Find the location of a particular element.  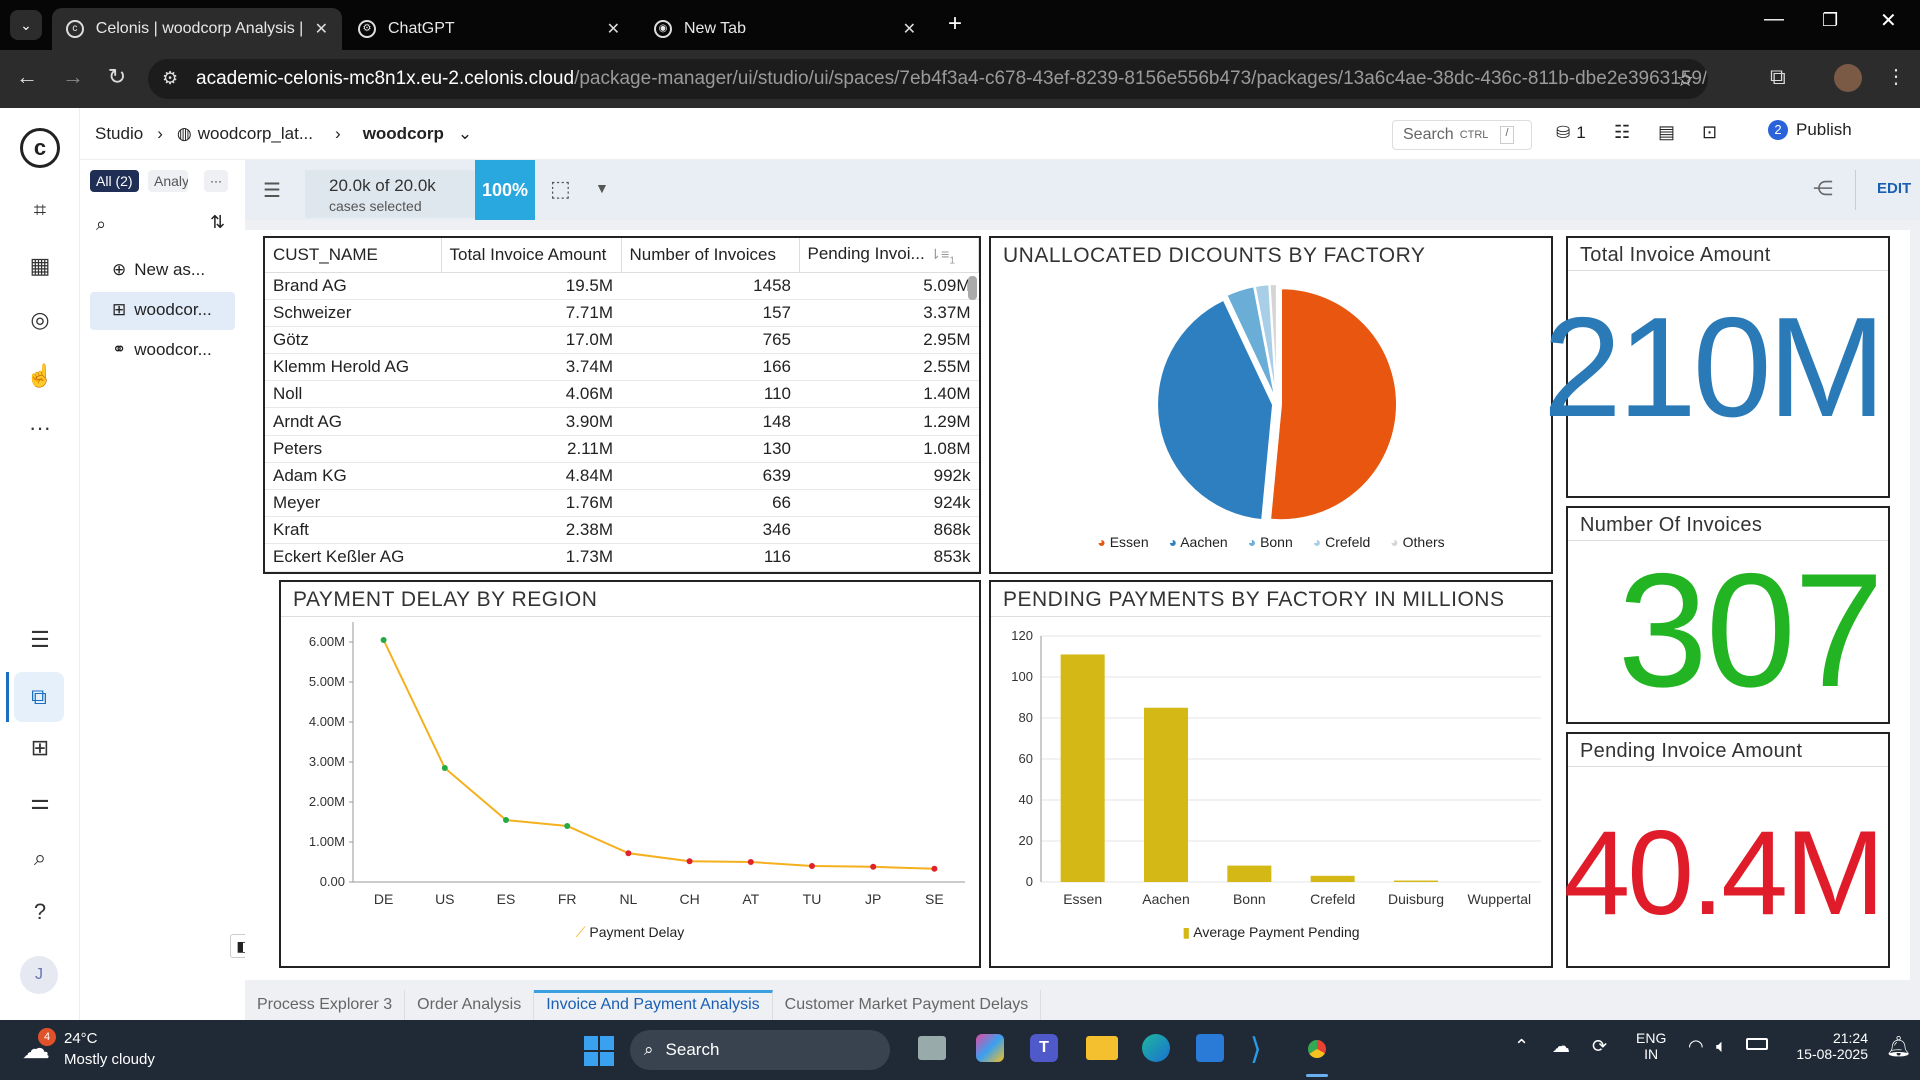

legend-item: ◕ Bonn is located at coordinates (1270, 542).